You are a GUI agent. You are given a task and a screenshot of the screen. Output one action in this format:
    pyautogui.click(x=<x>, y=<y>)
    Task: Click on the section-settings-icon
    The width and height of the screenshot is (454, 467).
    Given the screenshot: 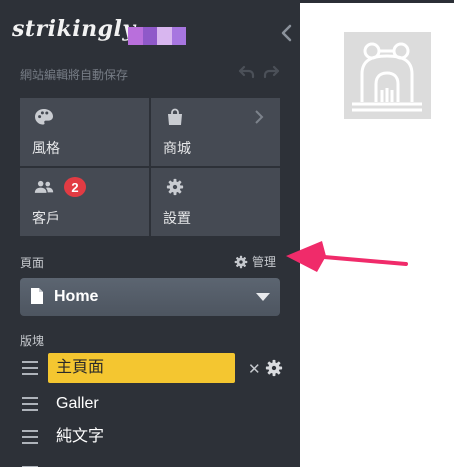 What is the action you would take?
    pyautogui.click(x=274, y=368)
    